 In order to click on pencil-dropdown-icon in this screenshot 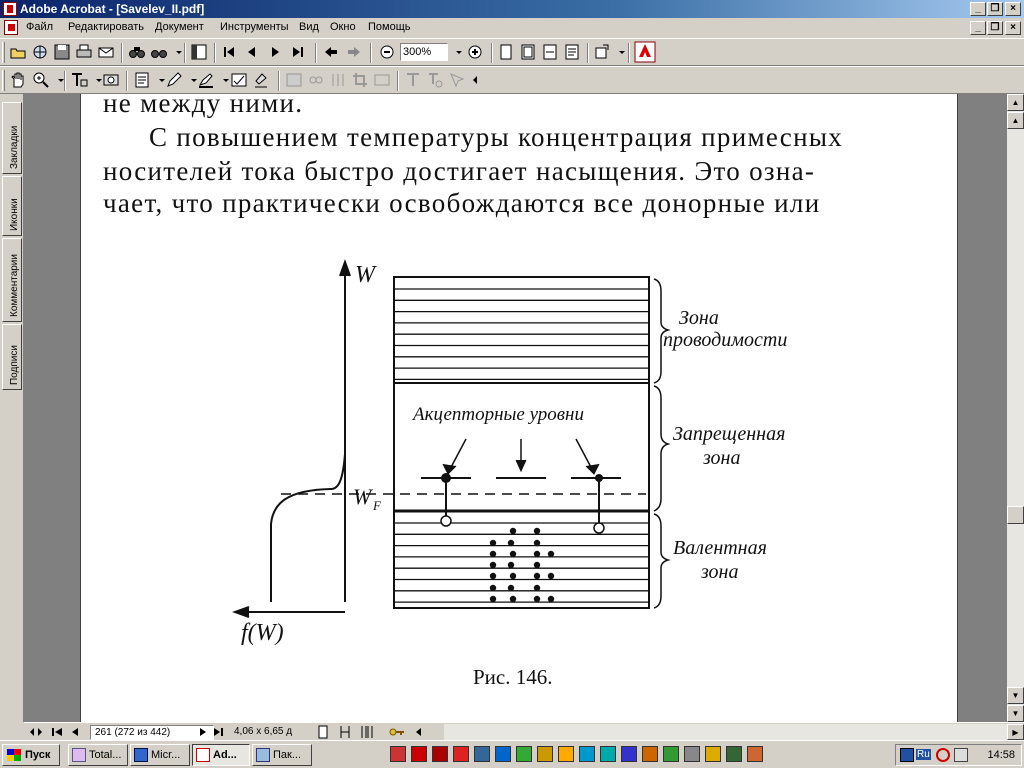, I will do `click(191, 80)`.